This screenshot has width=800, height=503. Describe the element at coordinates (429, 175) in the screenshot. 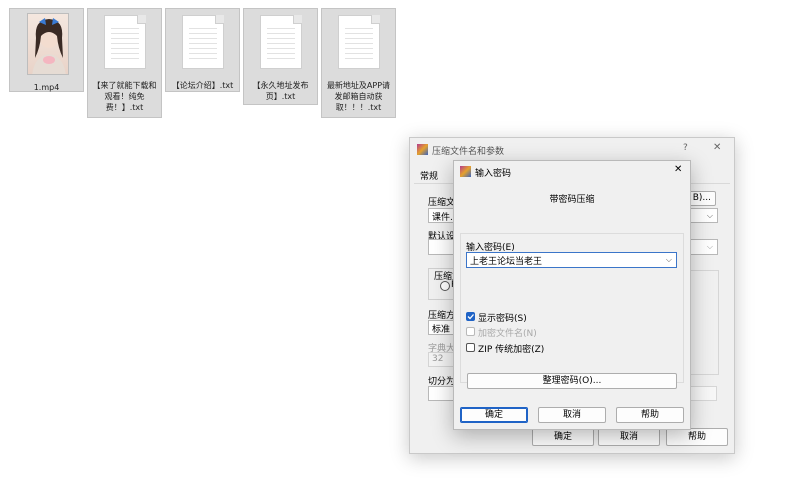

I see `tab-general: 常规` at that location.